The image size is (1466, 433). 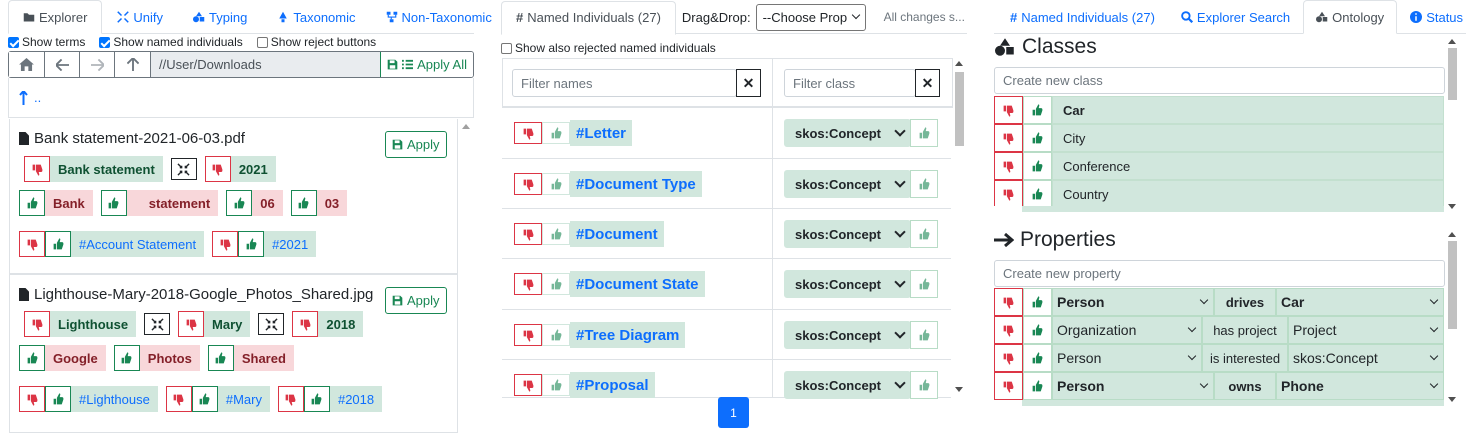 I want to click on up-button, so click(x=133, y=64).